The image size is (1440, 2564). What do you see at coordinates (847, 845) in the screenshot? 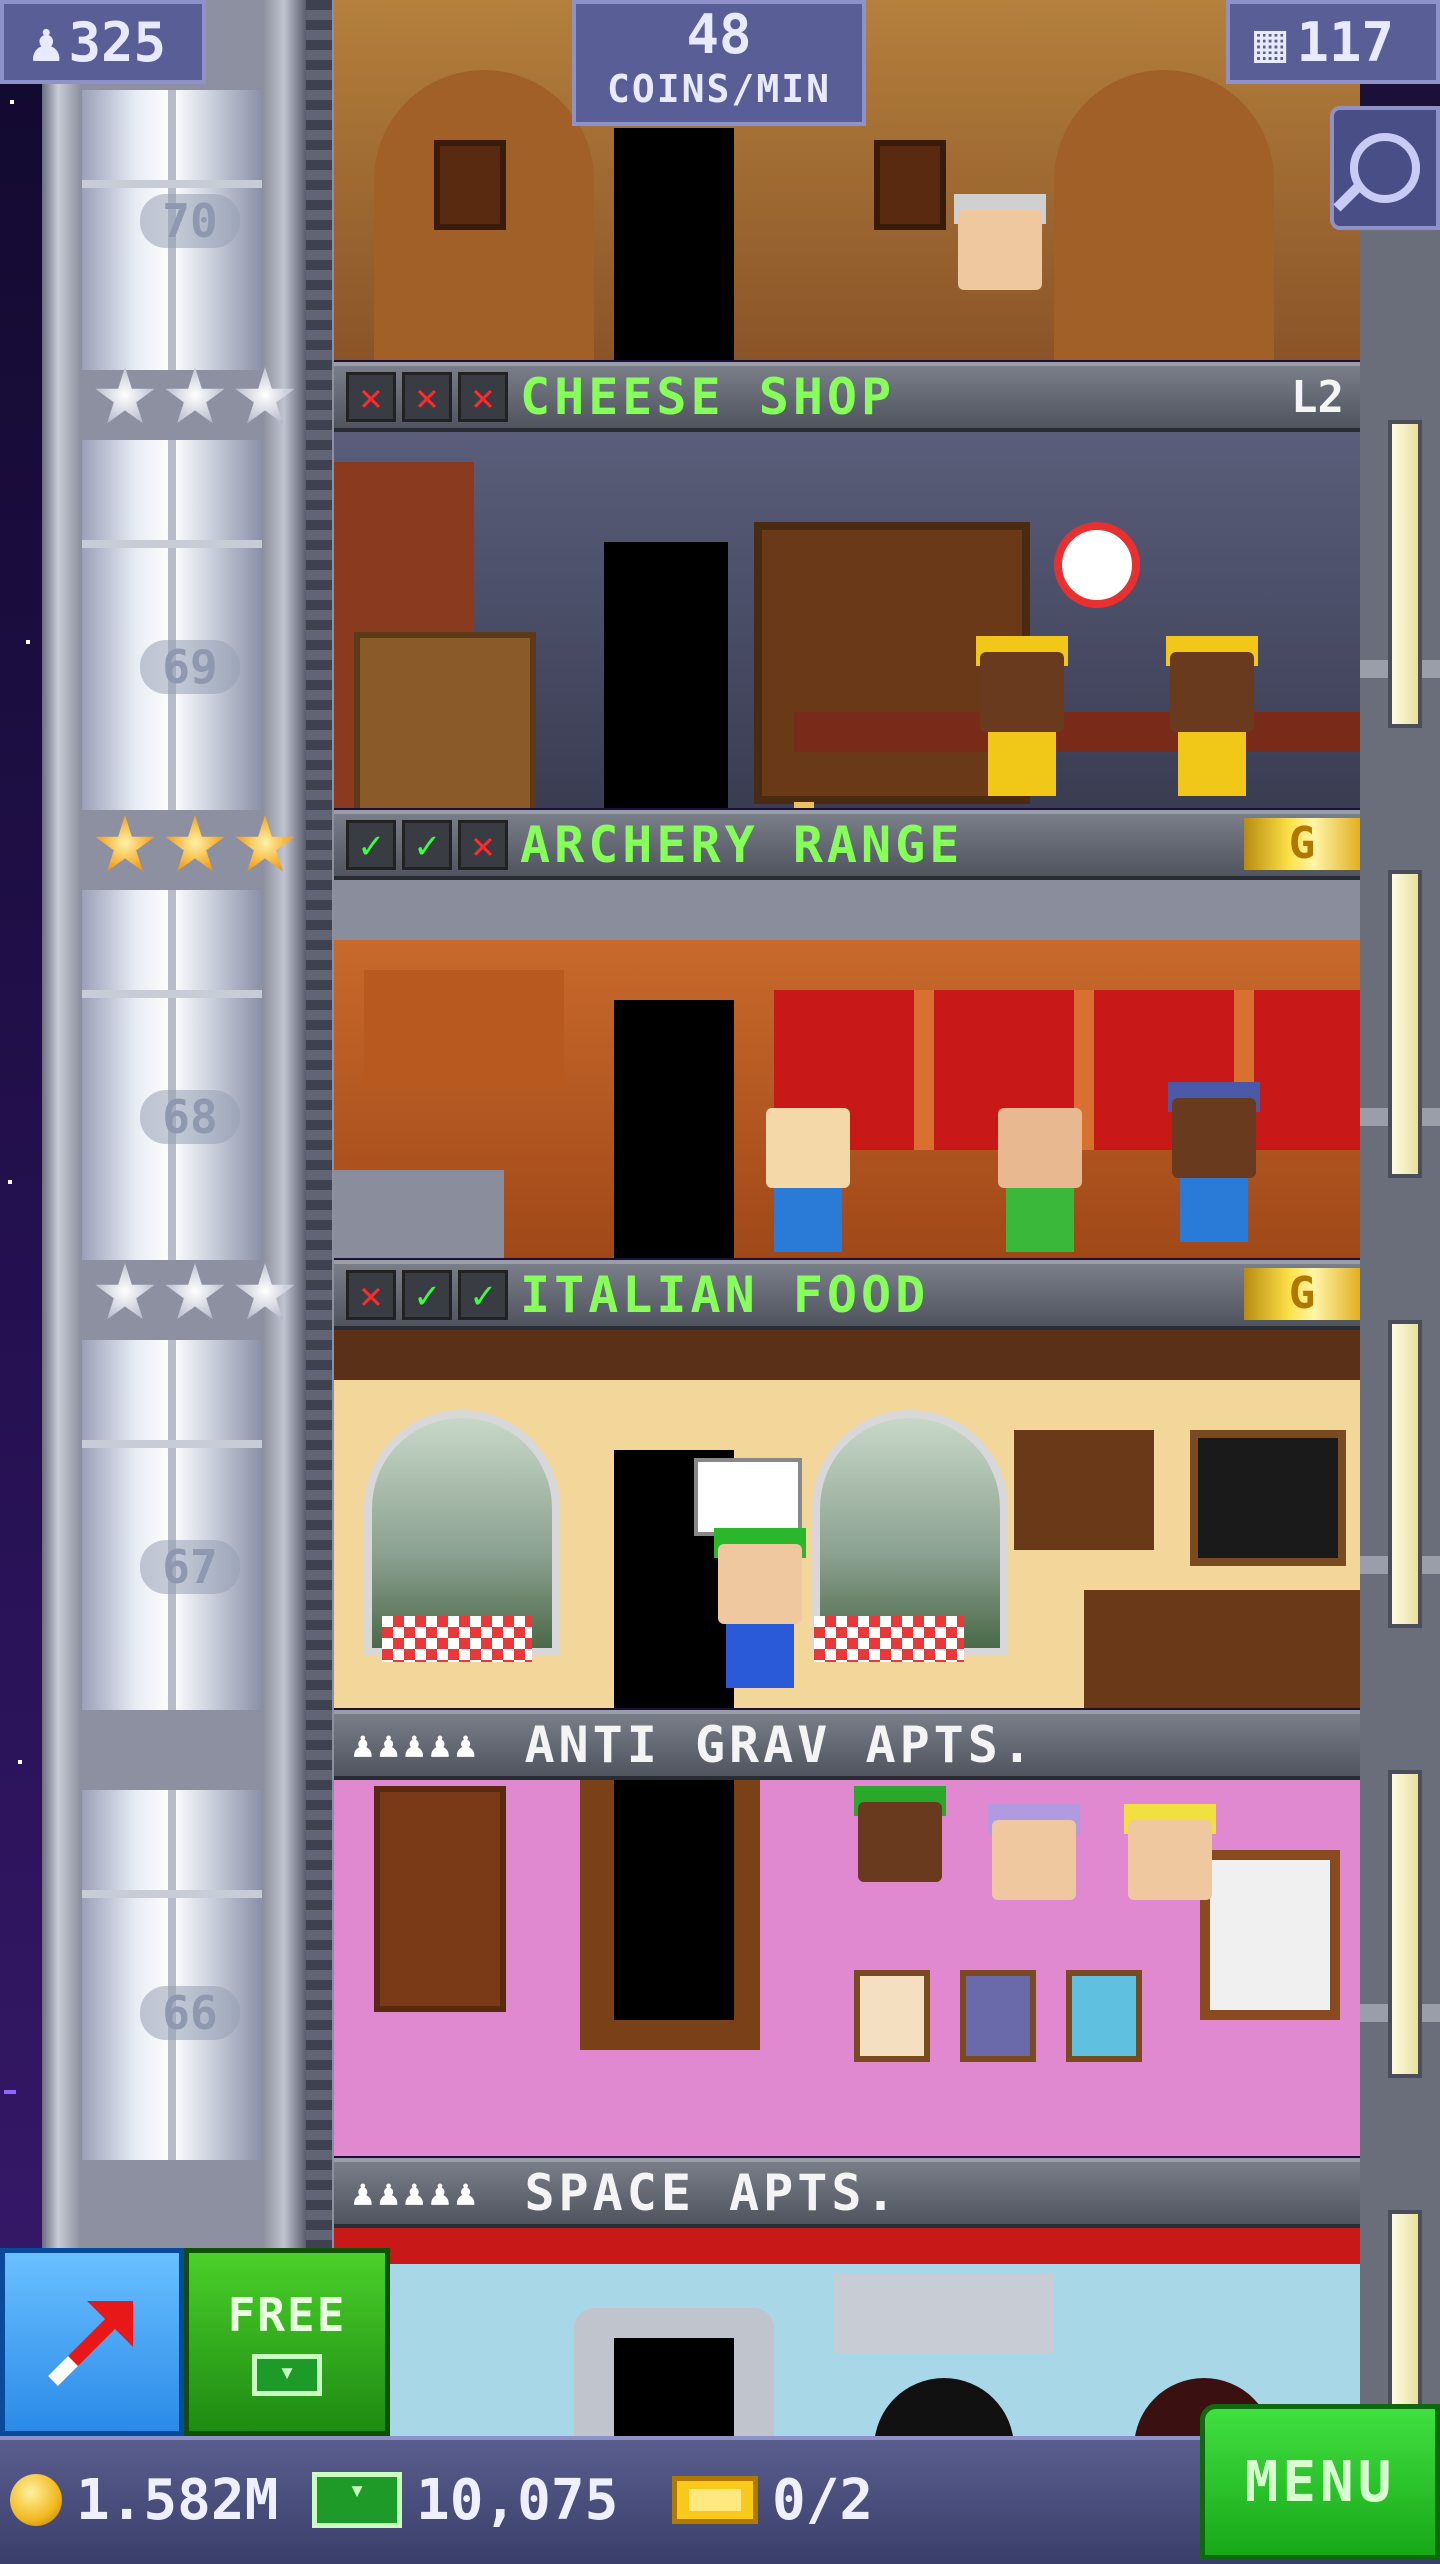
I see `floor-label-bar: ✓ ✓ ✕ ARCHERY RANGE G` at bounding box center [847, 845].